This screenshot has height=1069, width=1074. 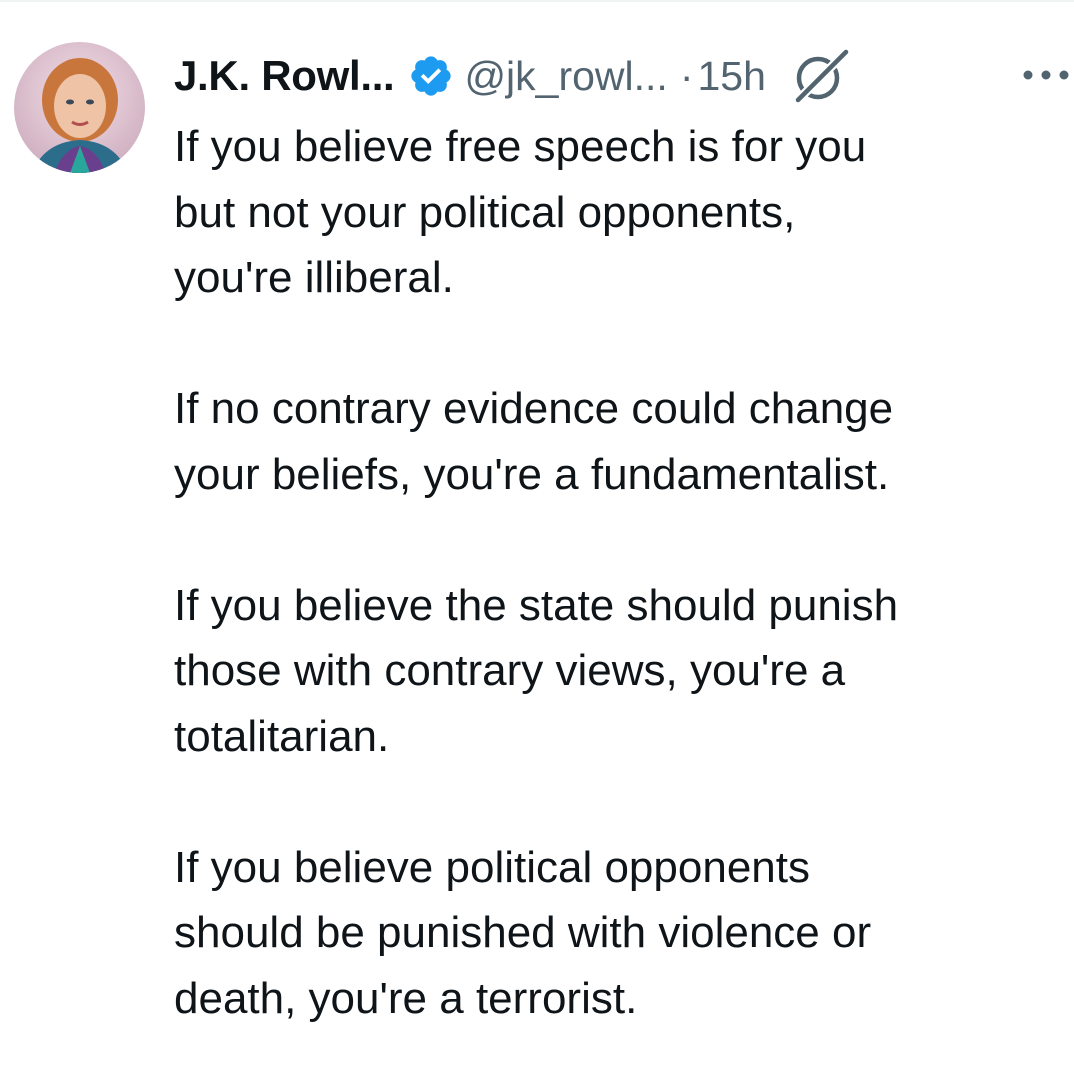 I want to click on avatar-photo, so click(x=79, y=107).